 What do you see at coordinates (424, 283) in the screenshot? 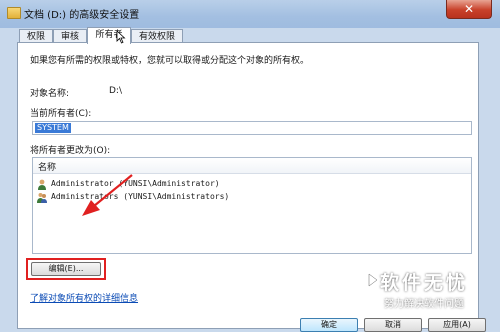
I see `watermark-title: 软件无忧` at bounding box center [424, 283].